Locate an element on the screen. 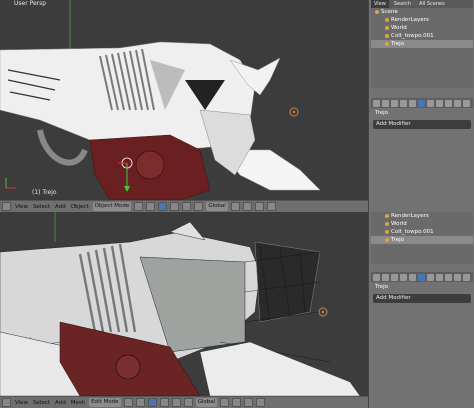  tab-view: View is located at coordinates (380, 4).